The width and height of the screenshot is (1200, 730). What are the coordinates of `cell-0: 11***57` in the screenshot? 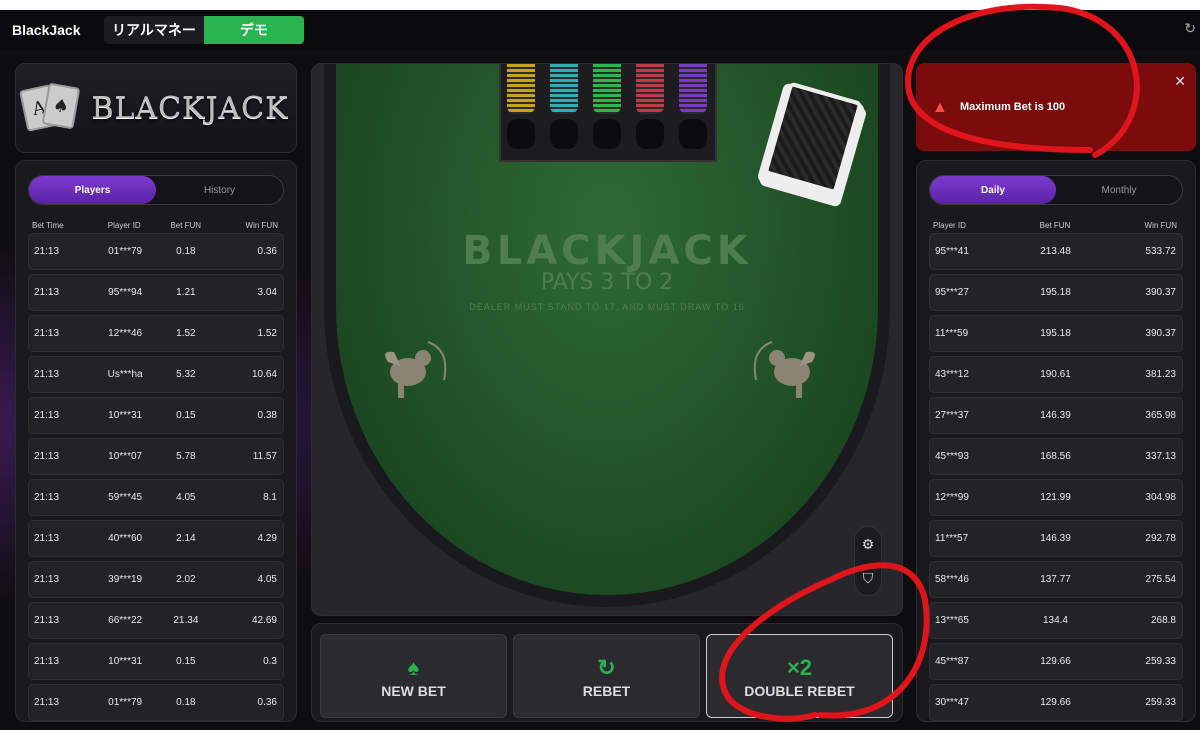 It's located at (952, 538).